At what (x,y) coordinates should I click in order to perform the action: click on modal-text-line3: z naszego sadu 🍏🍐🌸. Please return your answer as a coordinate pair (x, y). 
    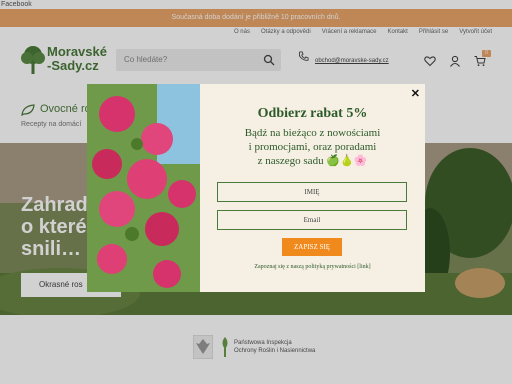
    Looking at the image, I should click on (312, 161).